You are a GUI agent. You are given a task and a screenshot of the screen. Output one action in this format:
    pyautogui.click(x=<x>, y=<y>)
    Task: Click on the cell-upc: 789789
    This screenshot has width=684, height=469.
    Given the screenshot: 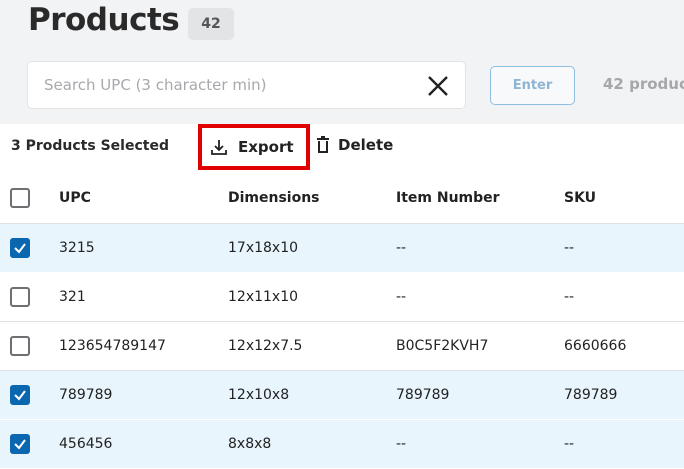 What is the action you would take?
    pyautogui.click(x=86, y=395)
    